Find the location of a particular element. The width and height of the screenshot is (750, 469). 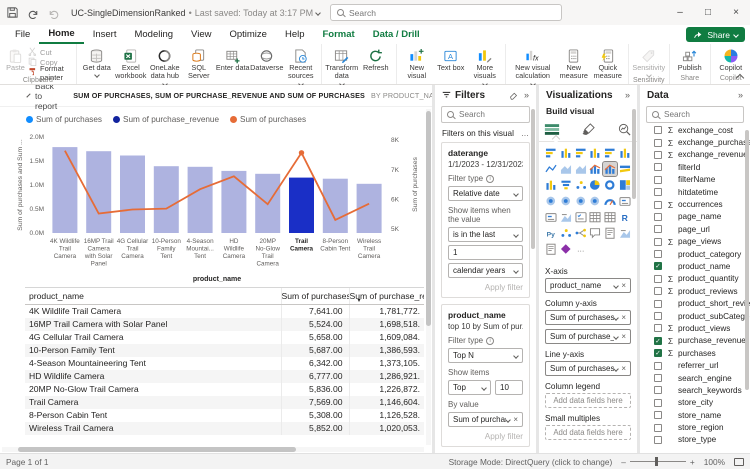

zoom-slider: – + is located at coordinates (657, 462).